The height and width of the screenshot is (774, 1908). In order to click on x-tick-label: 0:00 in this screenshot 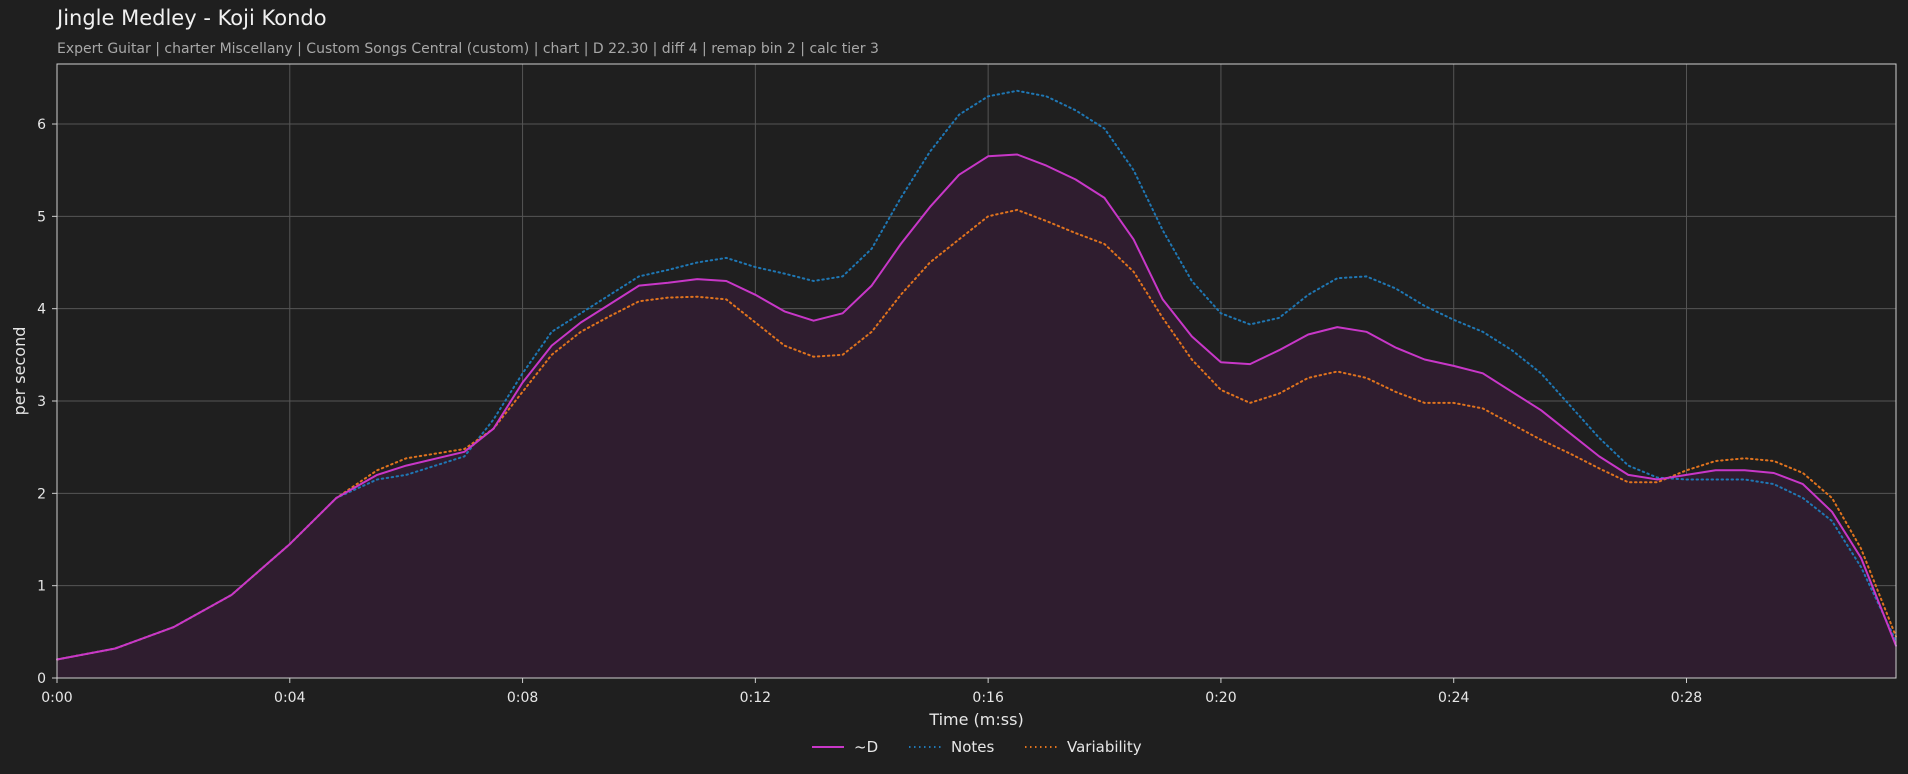, I will do `click(56, 698)`.